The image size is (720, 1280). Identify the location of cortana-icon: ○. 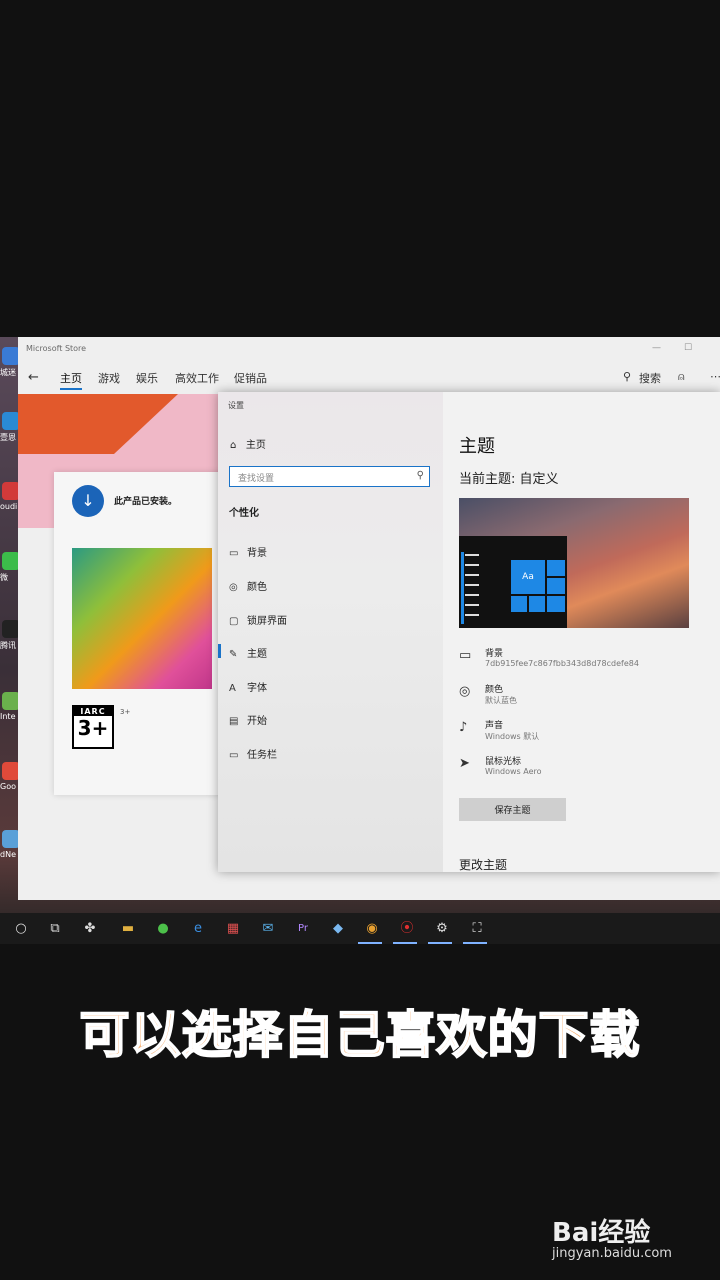
(21, 929).